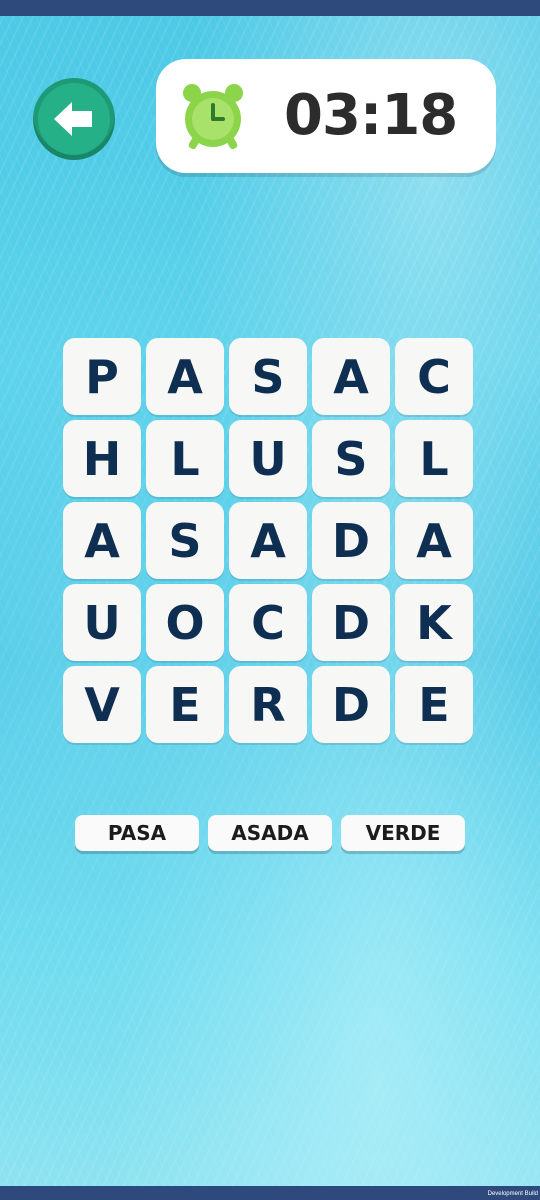 The width and height of the screenshot is (540, 1200). Describe the element at coordinates (102, 376) in the screenshot. I see `letter-tile: P` at that location.